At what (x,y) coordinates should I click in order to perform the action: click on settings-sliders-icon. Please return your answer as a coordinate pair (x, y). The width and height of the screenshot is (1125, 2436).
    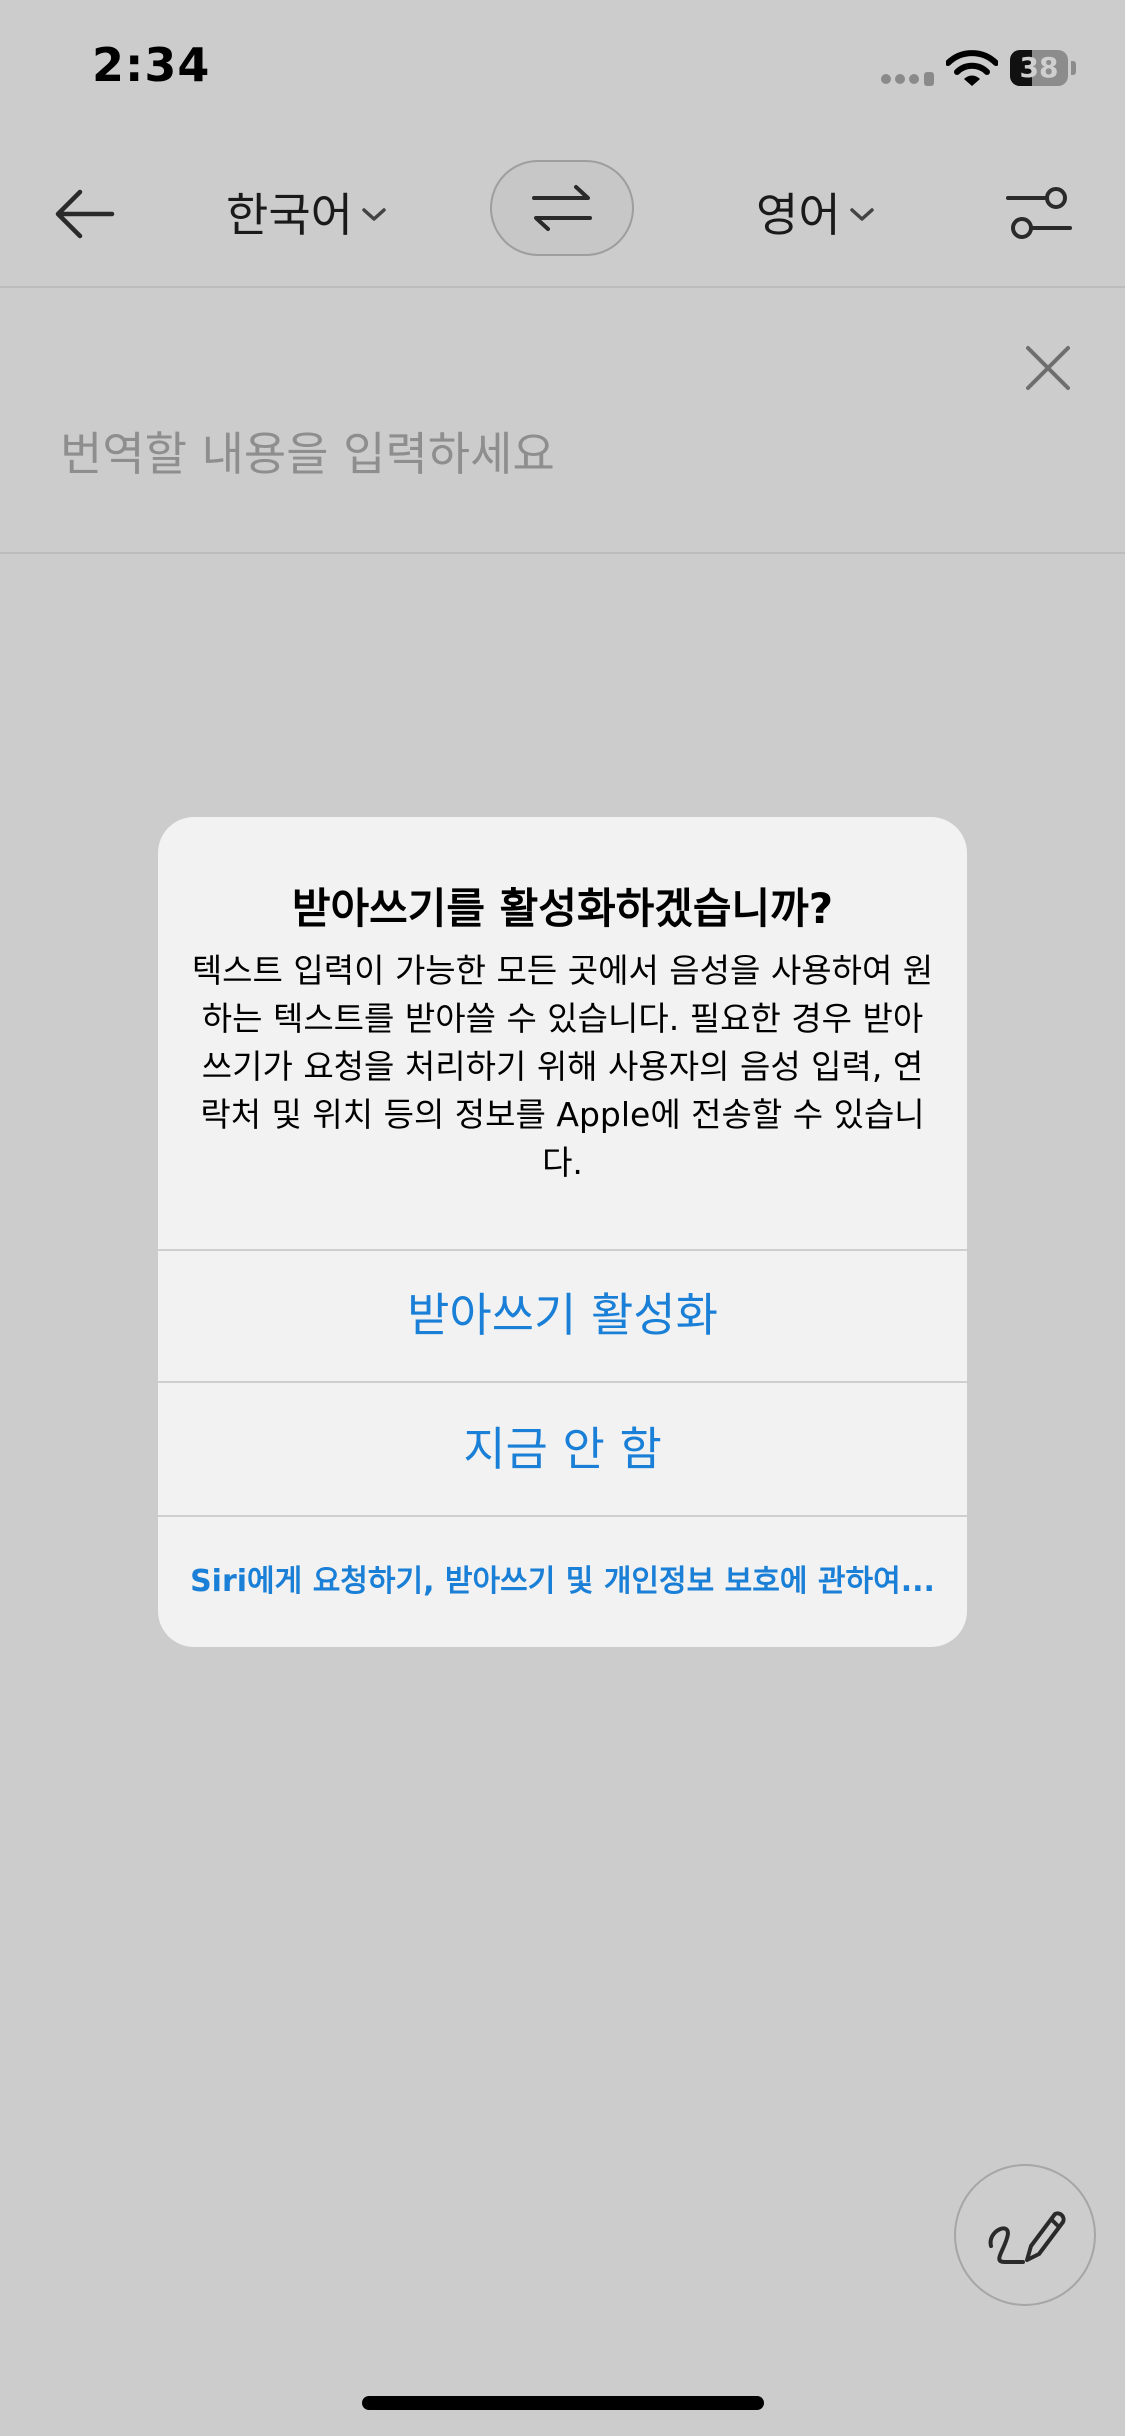
    Looking at the image, I should click on (1039, 213).